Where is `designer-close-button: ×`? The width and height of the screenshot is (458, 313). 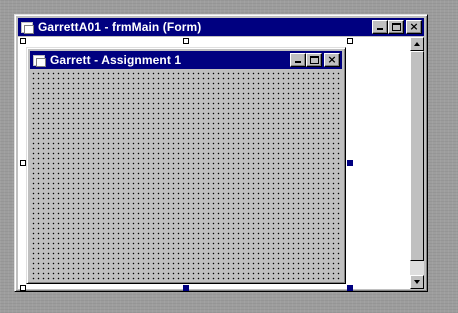 designer-close-button: × is located at coordinates (414, 27).